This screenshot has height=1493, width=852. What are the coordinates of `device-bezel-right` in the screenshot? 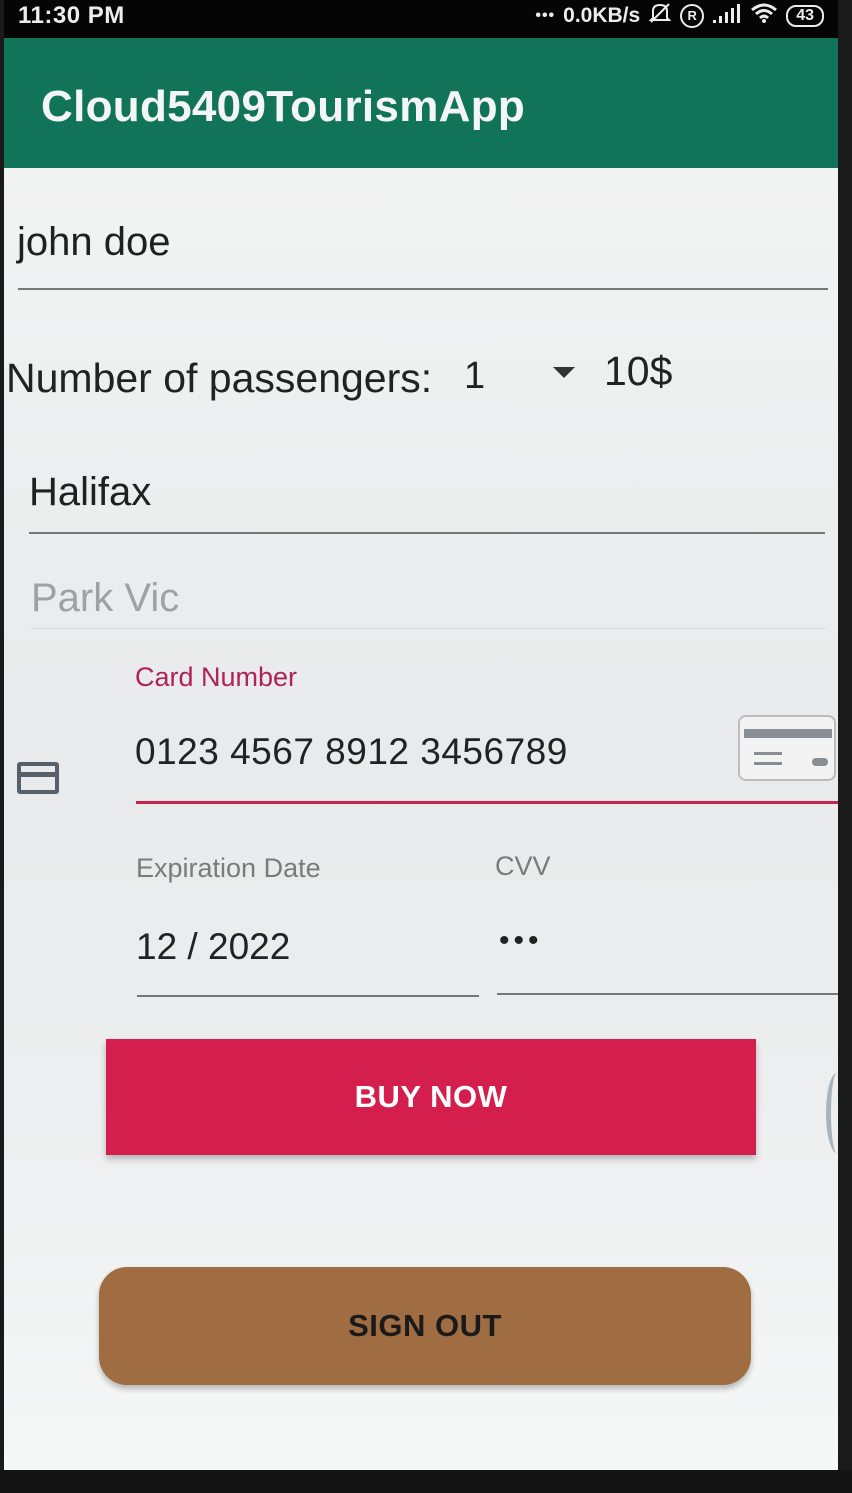 It's located at (845, 735).